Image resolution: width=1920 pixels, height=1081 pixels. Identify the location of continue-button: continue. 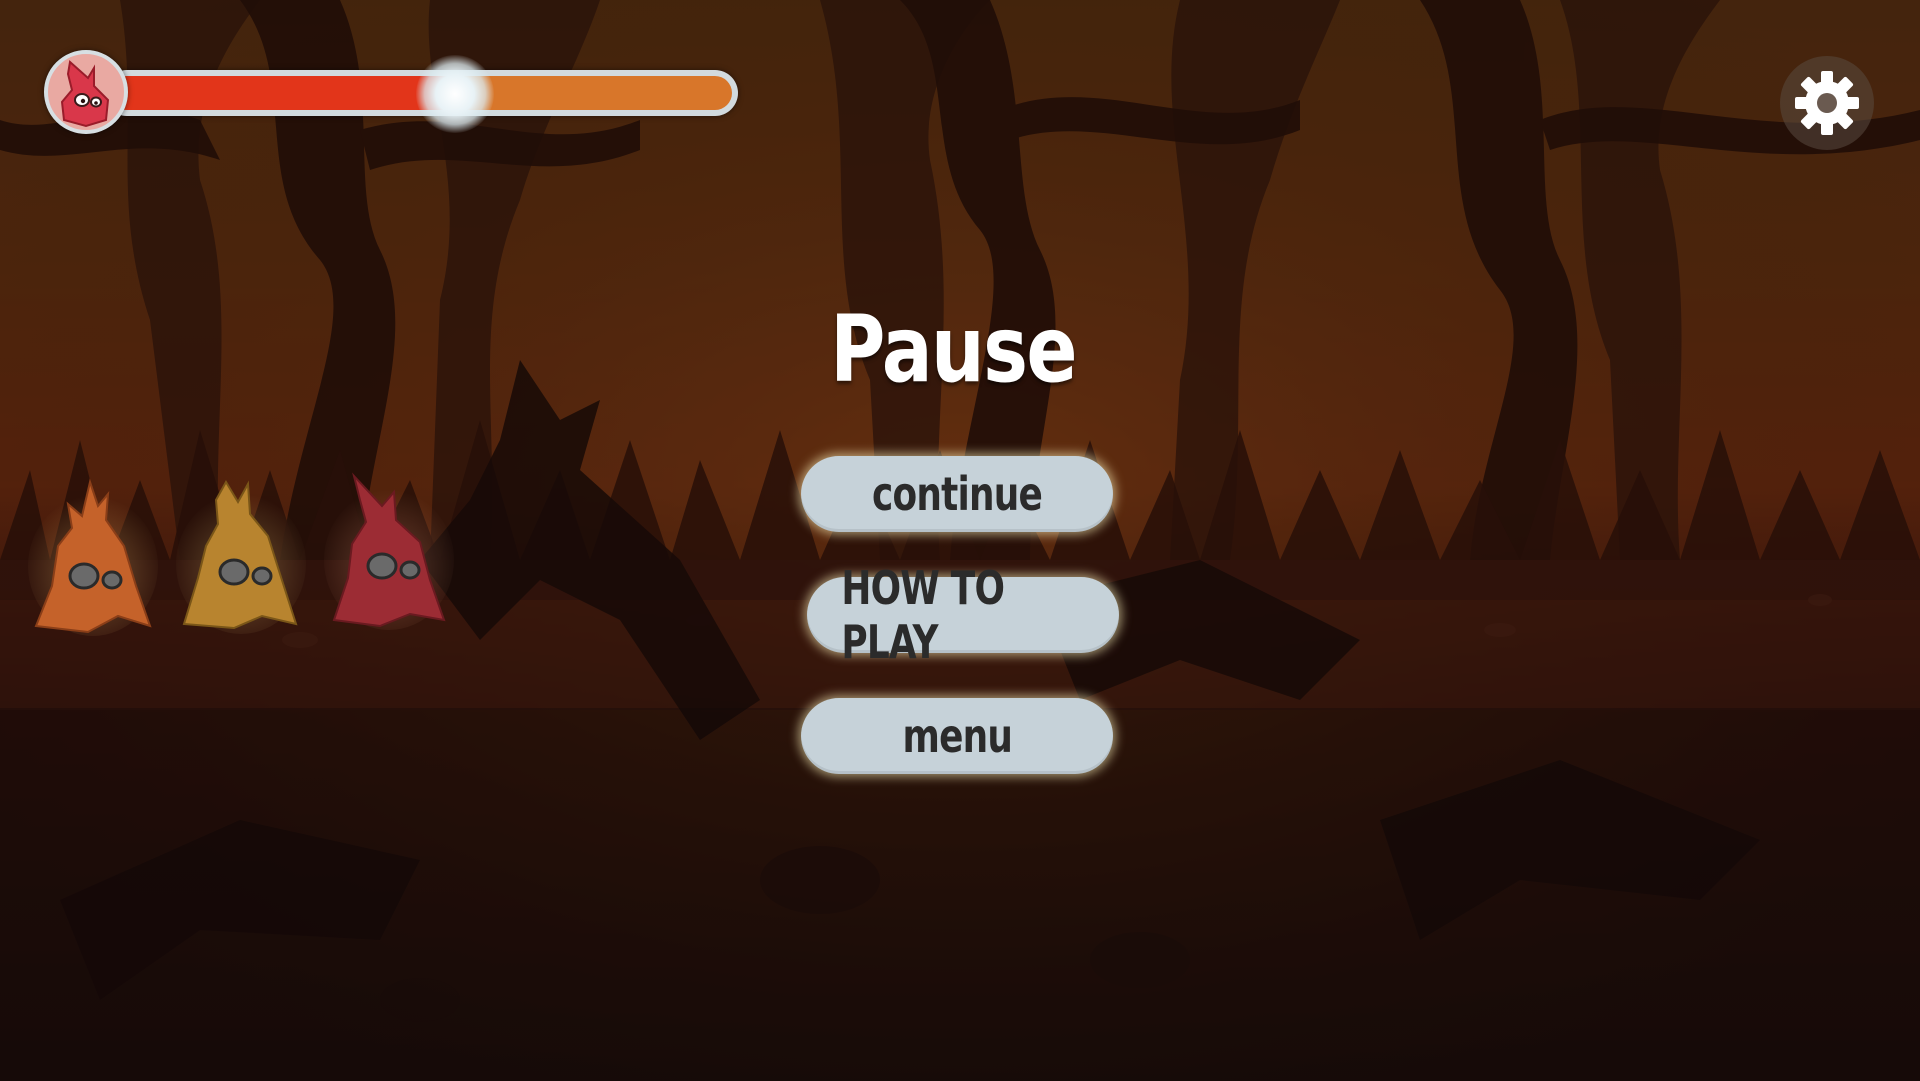
(957, 494).